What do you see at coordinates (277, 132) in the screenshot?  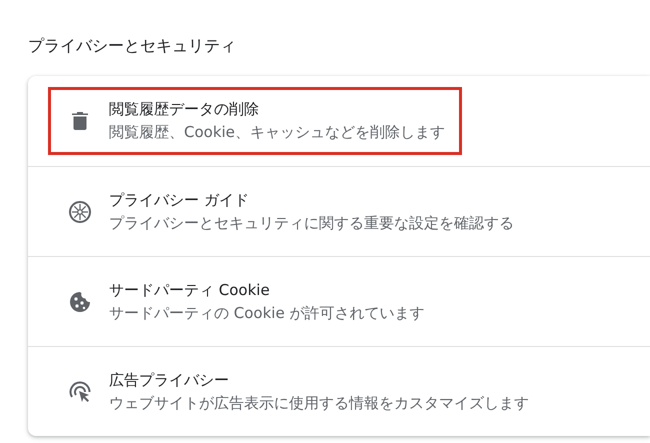 I see `item-description: 閲覧履歴、Cookie、キャッシュなどを削除します` at bounding box center [277, 132].